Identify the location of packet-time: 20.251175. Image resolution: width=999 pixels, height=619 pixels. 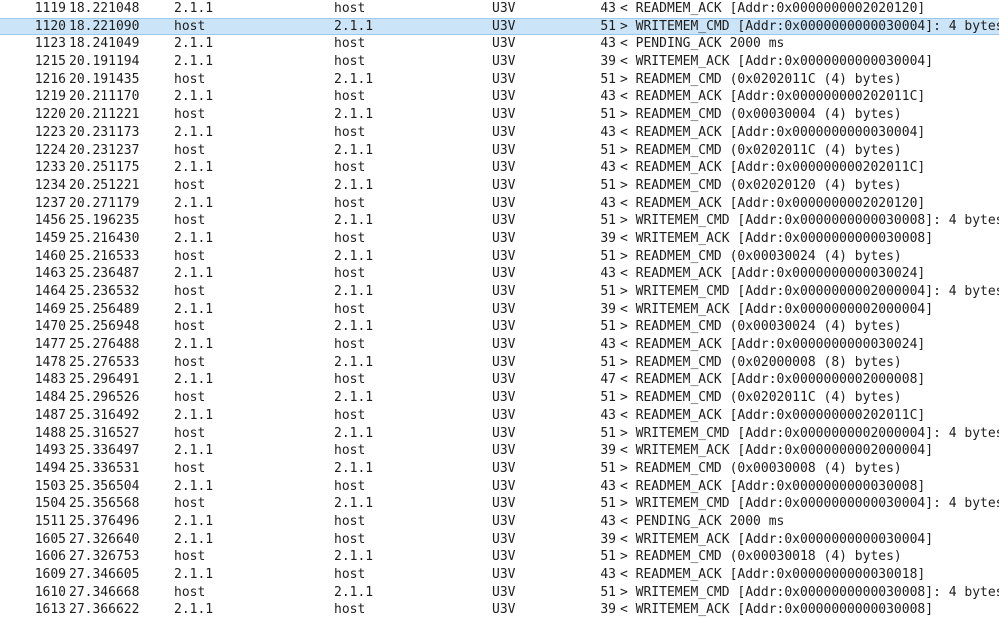
(104, 168).